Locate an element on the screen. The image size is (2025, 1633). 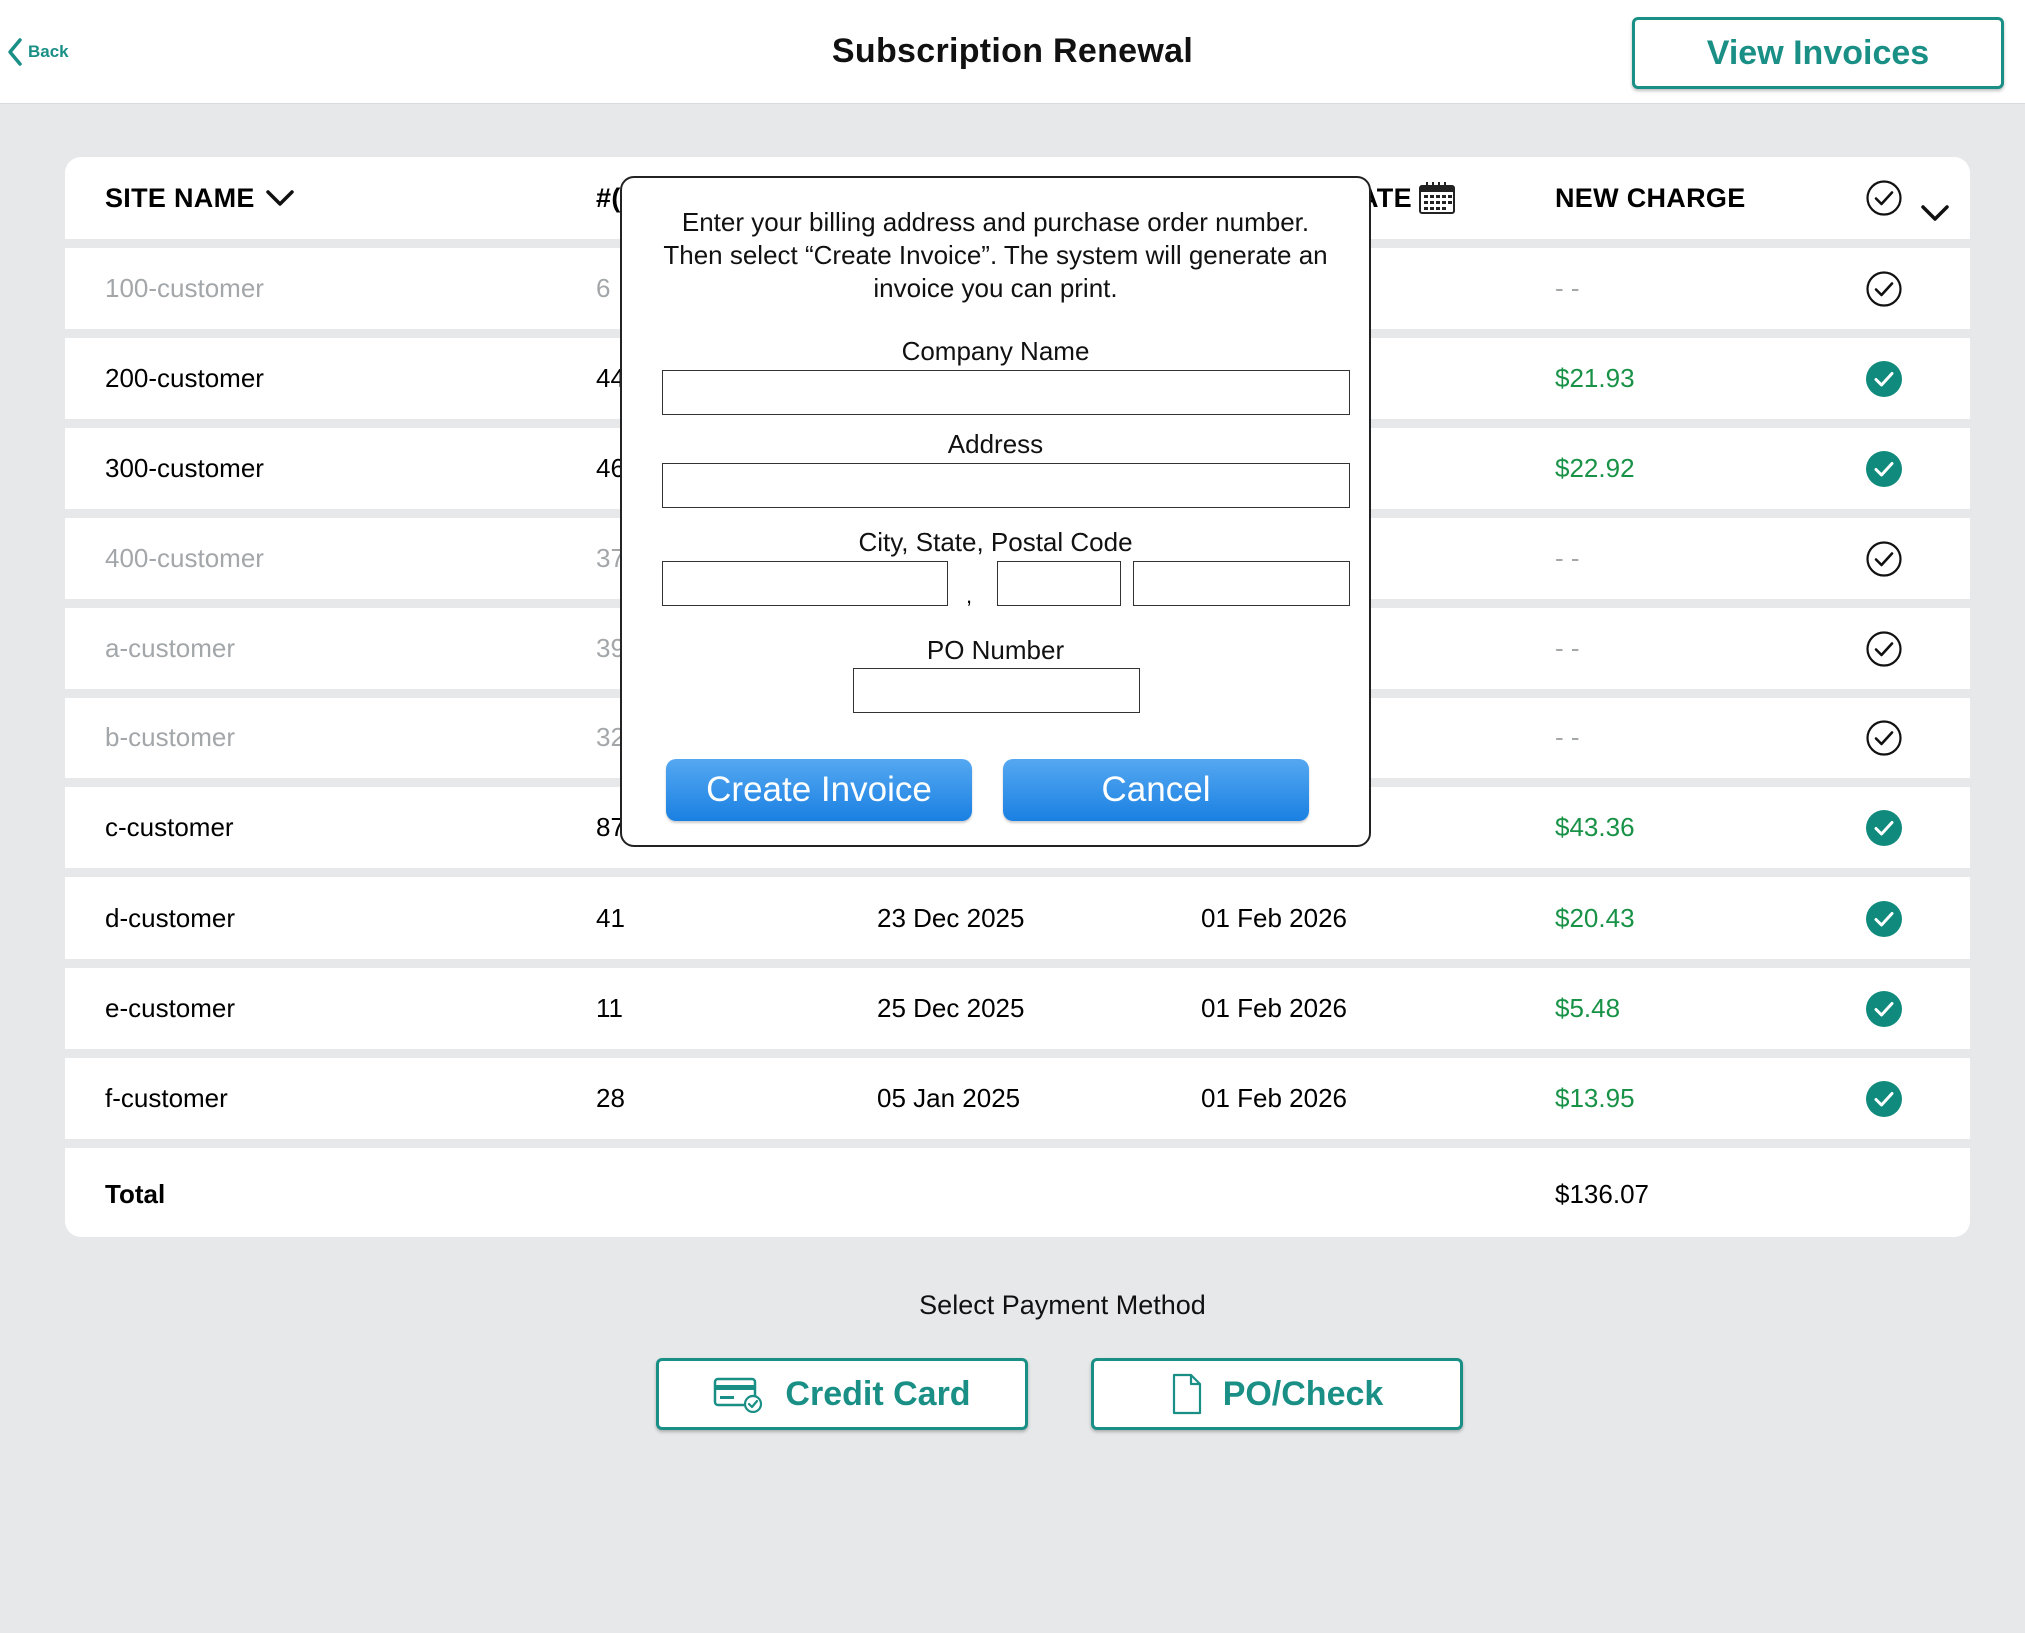
new-charge-cell: $21.93 is located at coordinates (1595, 378).